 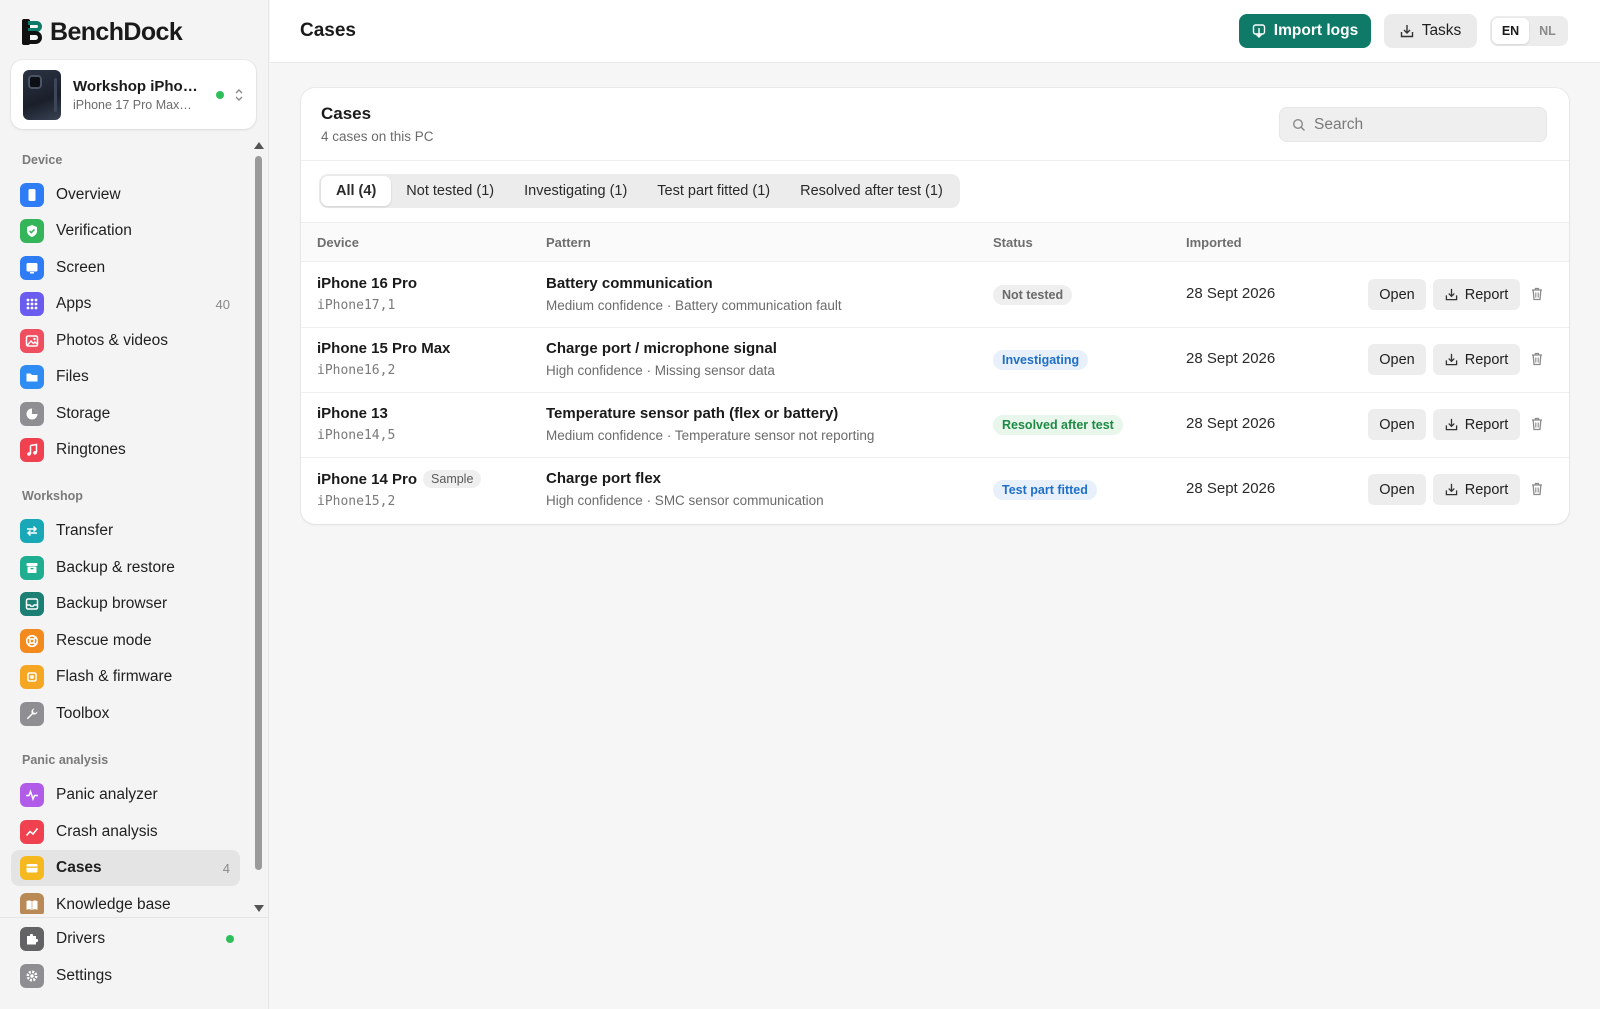 I want to click on pie-chart-icon, so click(x=32, y=414).